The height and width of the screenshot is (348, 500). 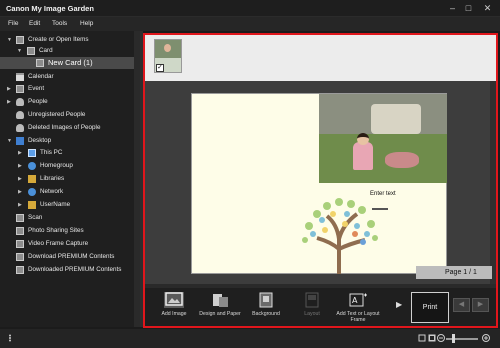 What do you see at coordinates (86, 23) in the screenshot?
I see `menu-help: Help` at bounding box center [86, 23].